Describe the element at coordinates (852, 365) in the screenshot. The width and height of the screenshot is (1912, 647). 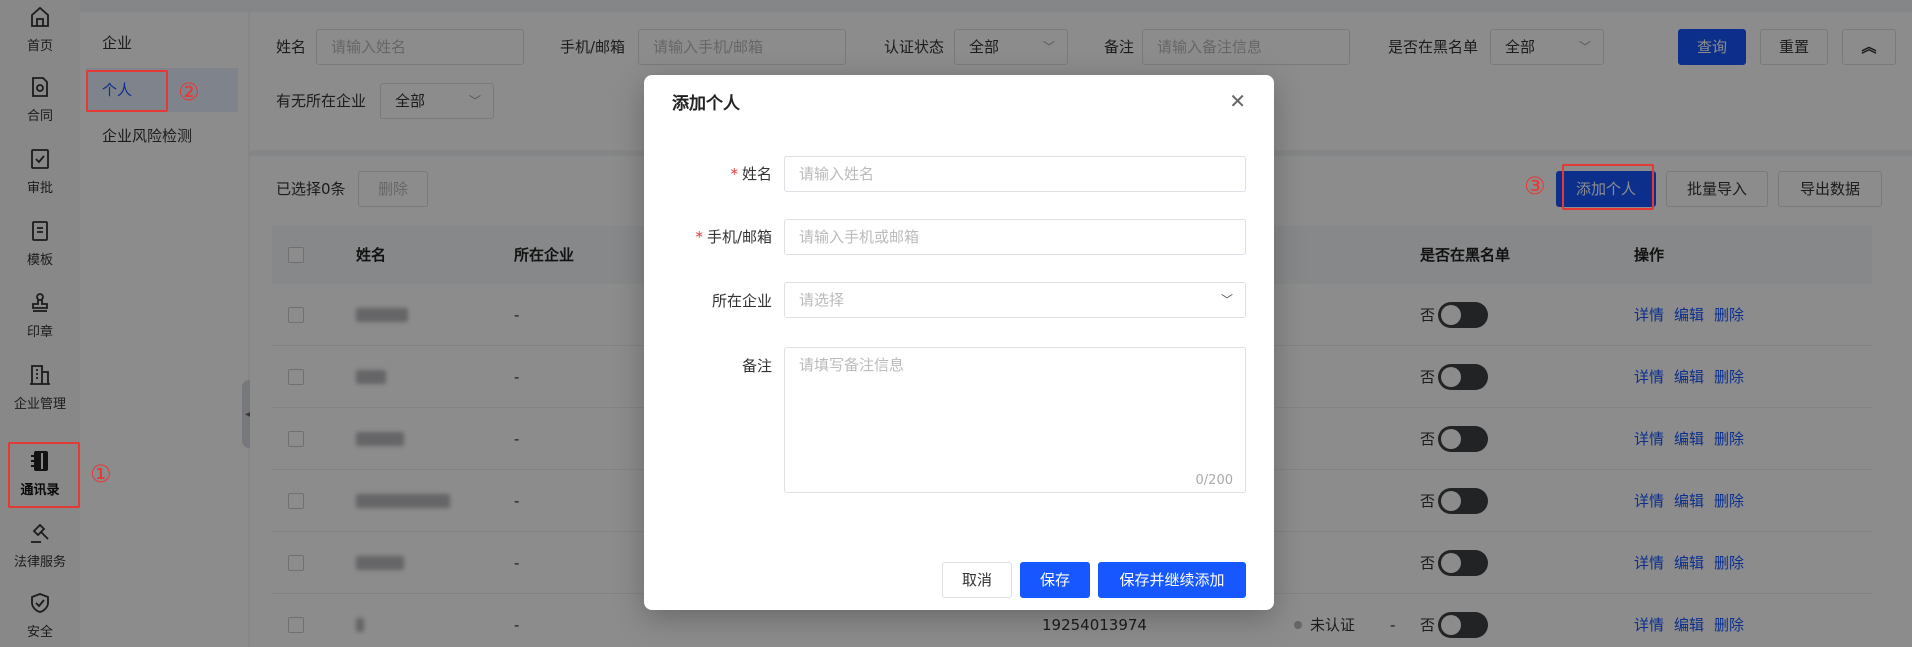
I see `remark-placeholder: 请填写备注信息` at that location.